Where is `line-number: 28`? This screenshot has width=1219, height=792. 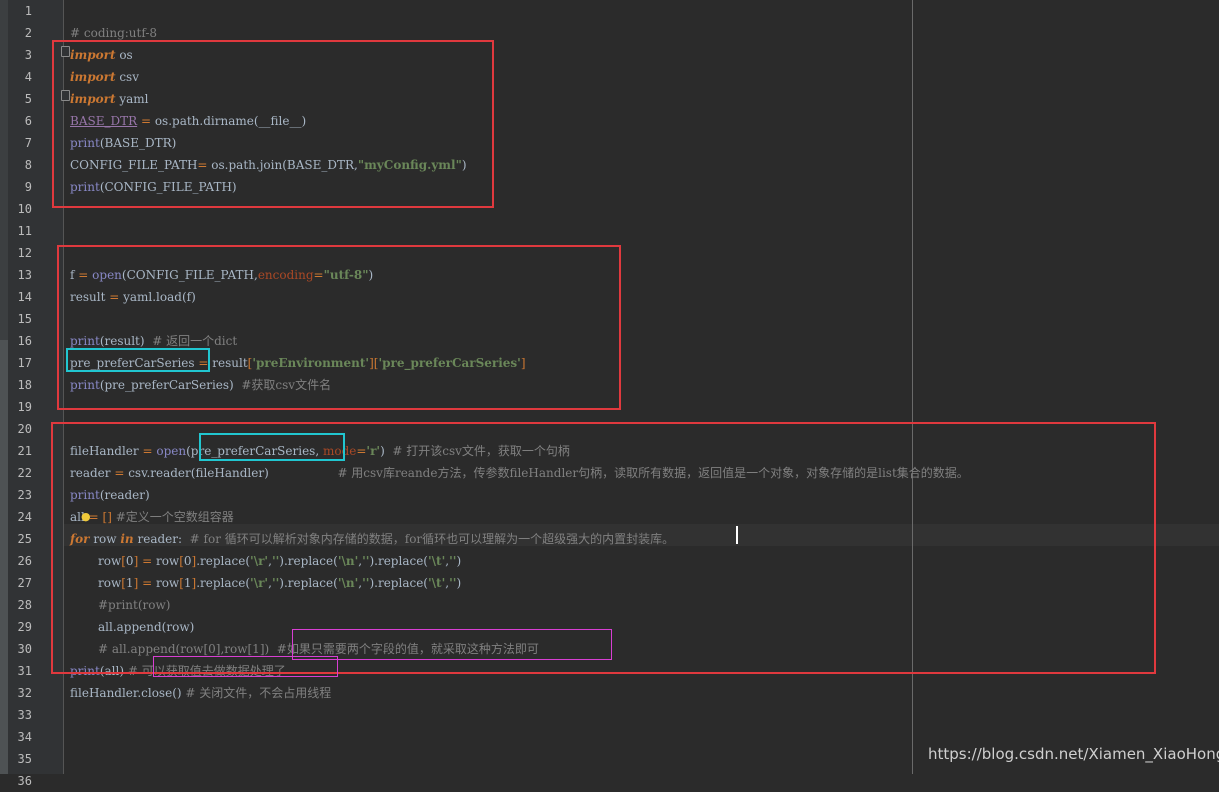
line-number: 28 is located at coordinates (24, 605).